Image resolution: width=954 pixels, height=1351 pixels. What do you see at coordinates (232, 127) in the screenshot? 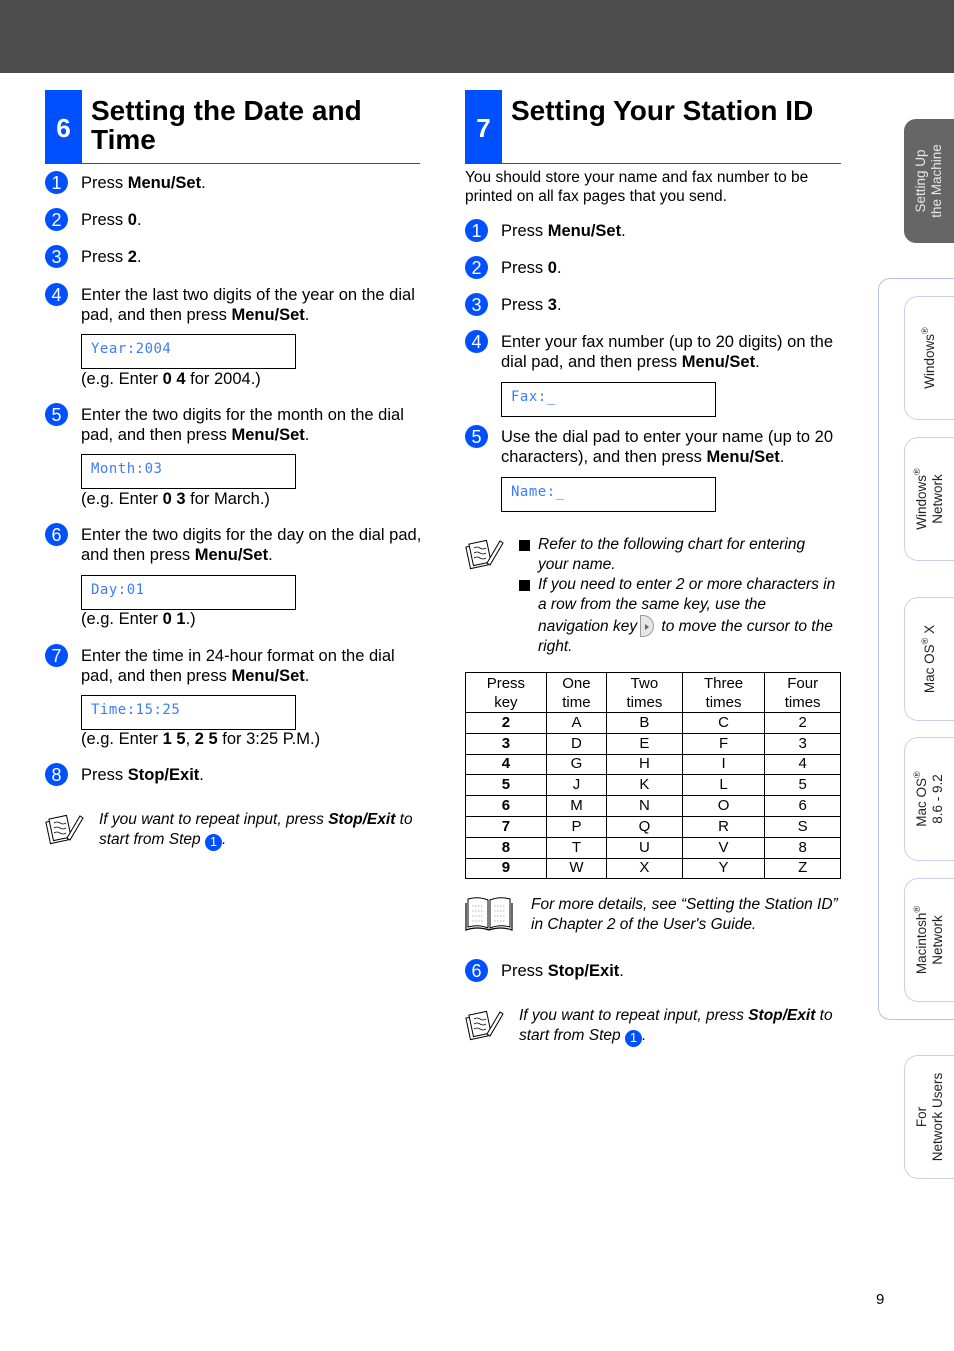
I see `section-header: 6 Setting the Date and Time` at bounding box center [232, 127].